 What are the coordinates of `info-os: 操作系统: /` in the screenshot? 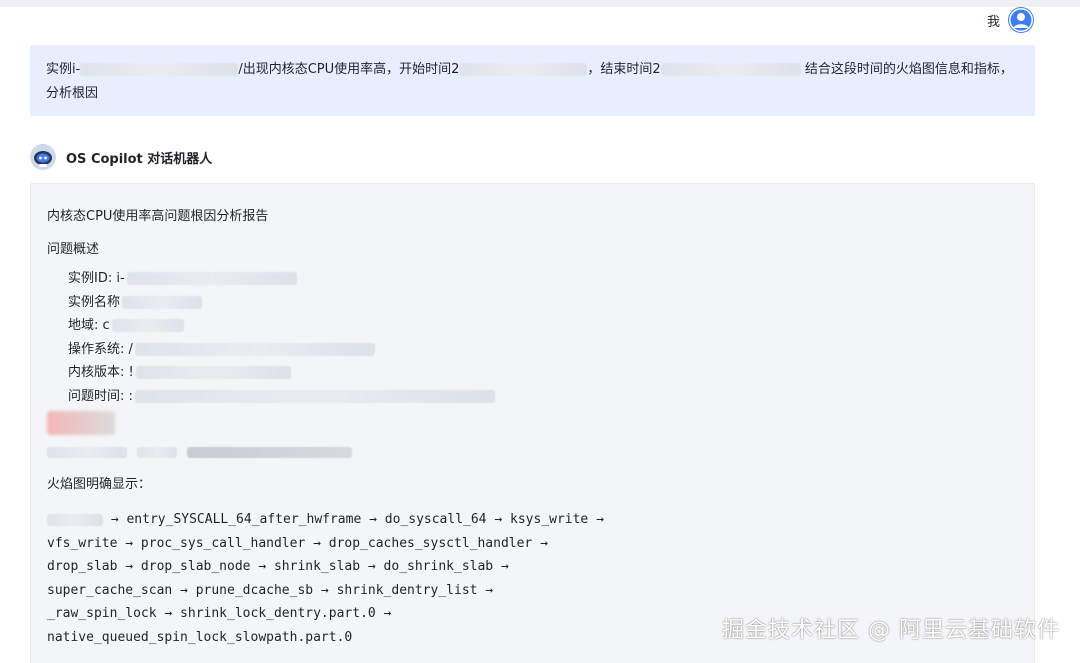 It's located at (543, 350).